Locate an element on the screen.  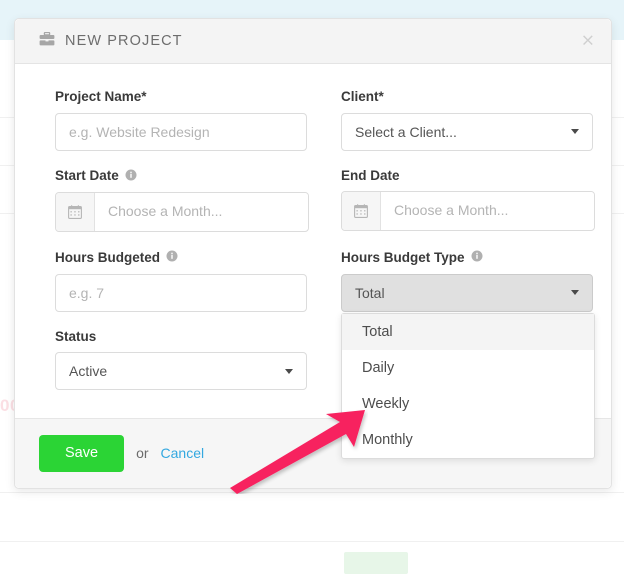
status-select-value: Active is located at coordinates (88, 371).